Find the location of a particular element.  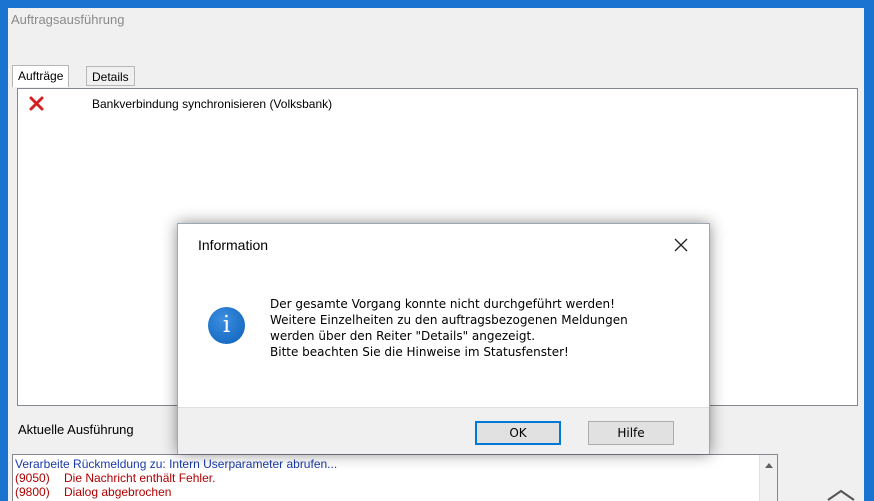

chevron-up-icon is located at coordinates (841, 495).